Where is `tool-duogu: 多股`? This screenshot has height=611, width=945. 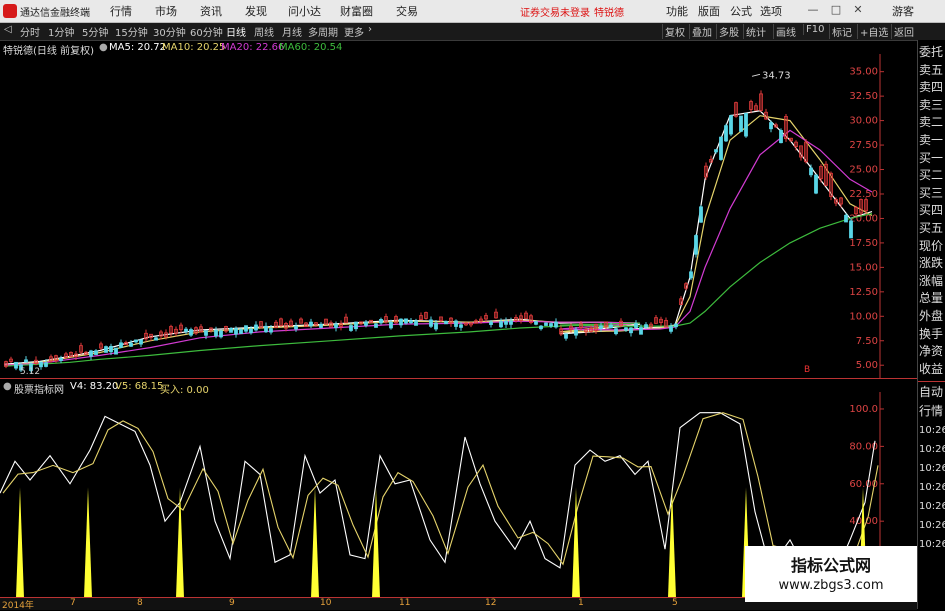 tool-duogu: 多股 is located at coordinates (728, 31).